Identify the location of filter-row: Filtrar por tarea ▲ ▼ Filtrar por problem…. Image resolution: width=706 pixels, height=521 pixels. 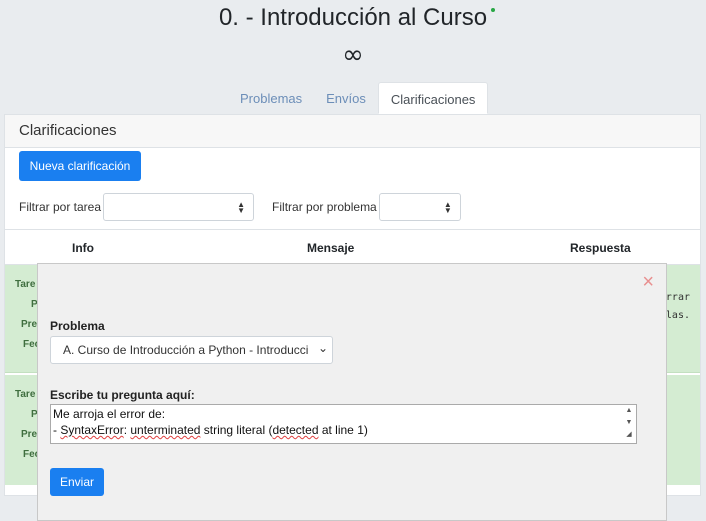
(240, 207).